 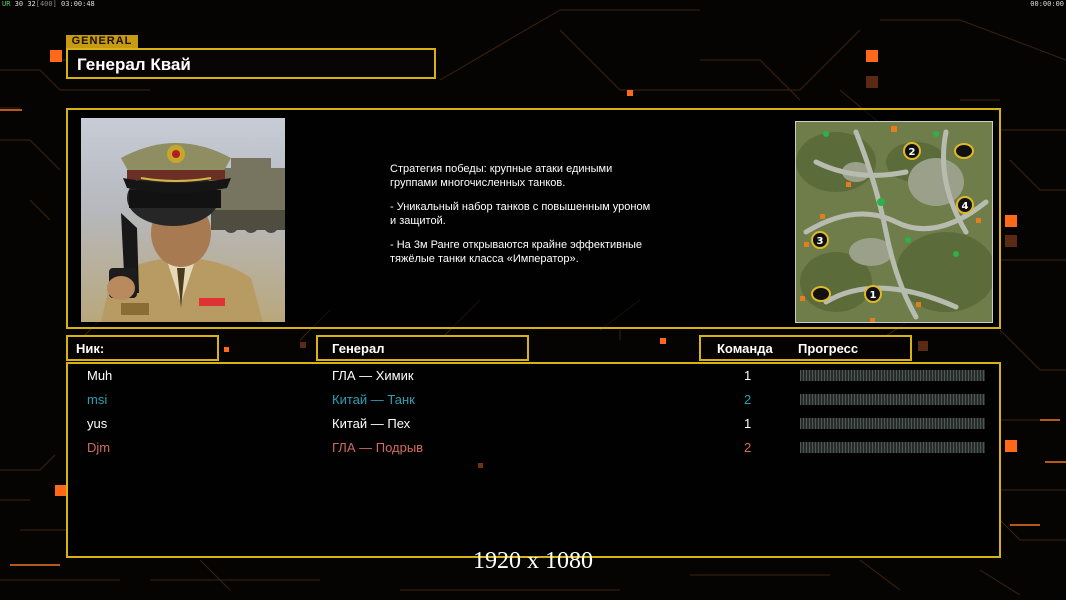 I want to click on start-label-4: 4, so click(x=965, y=206).